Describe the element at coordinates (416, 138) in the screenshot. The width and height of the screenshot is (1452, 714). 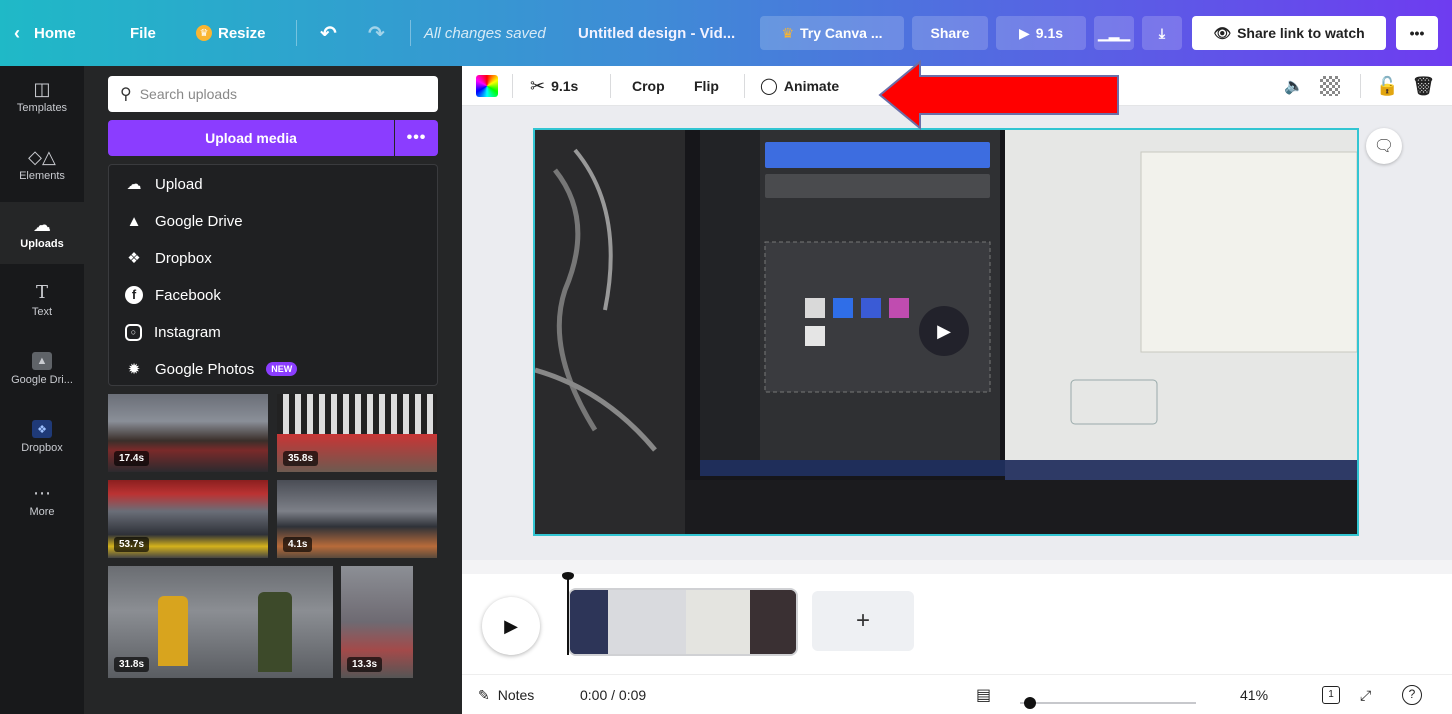
I see `upload-more-button: •••` at that location.